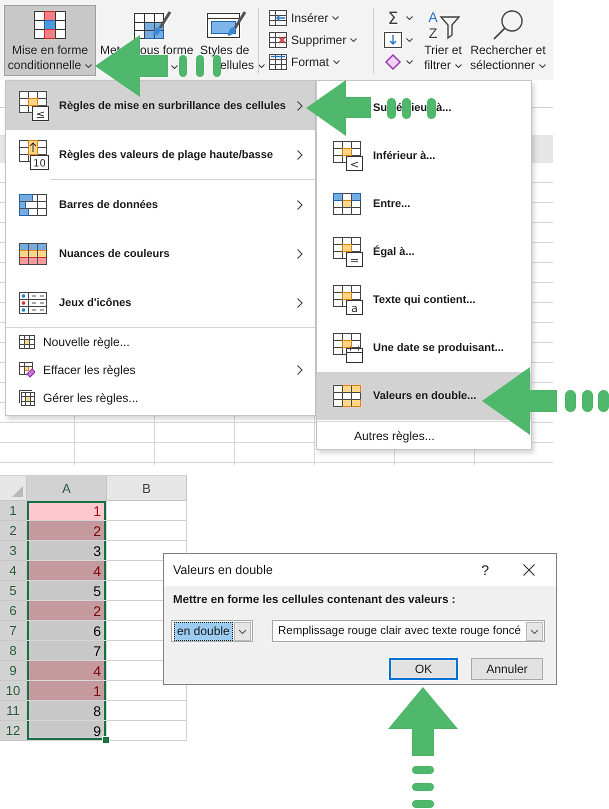 This screenshot has width=609, height=809. Describe the element at coordinates (508, 25) in the screenshot. I see `search-icon` at that location.